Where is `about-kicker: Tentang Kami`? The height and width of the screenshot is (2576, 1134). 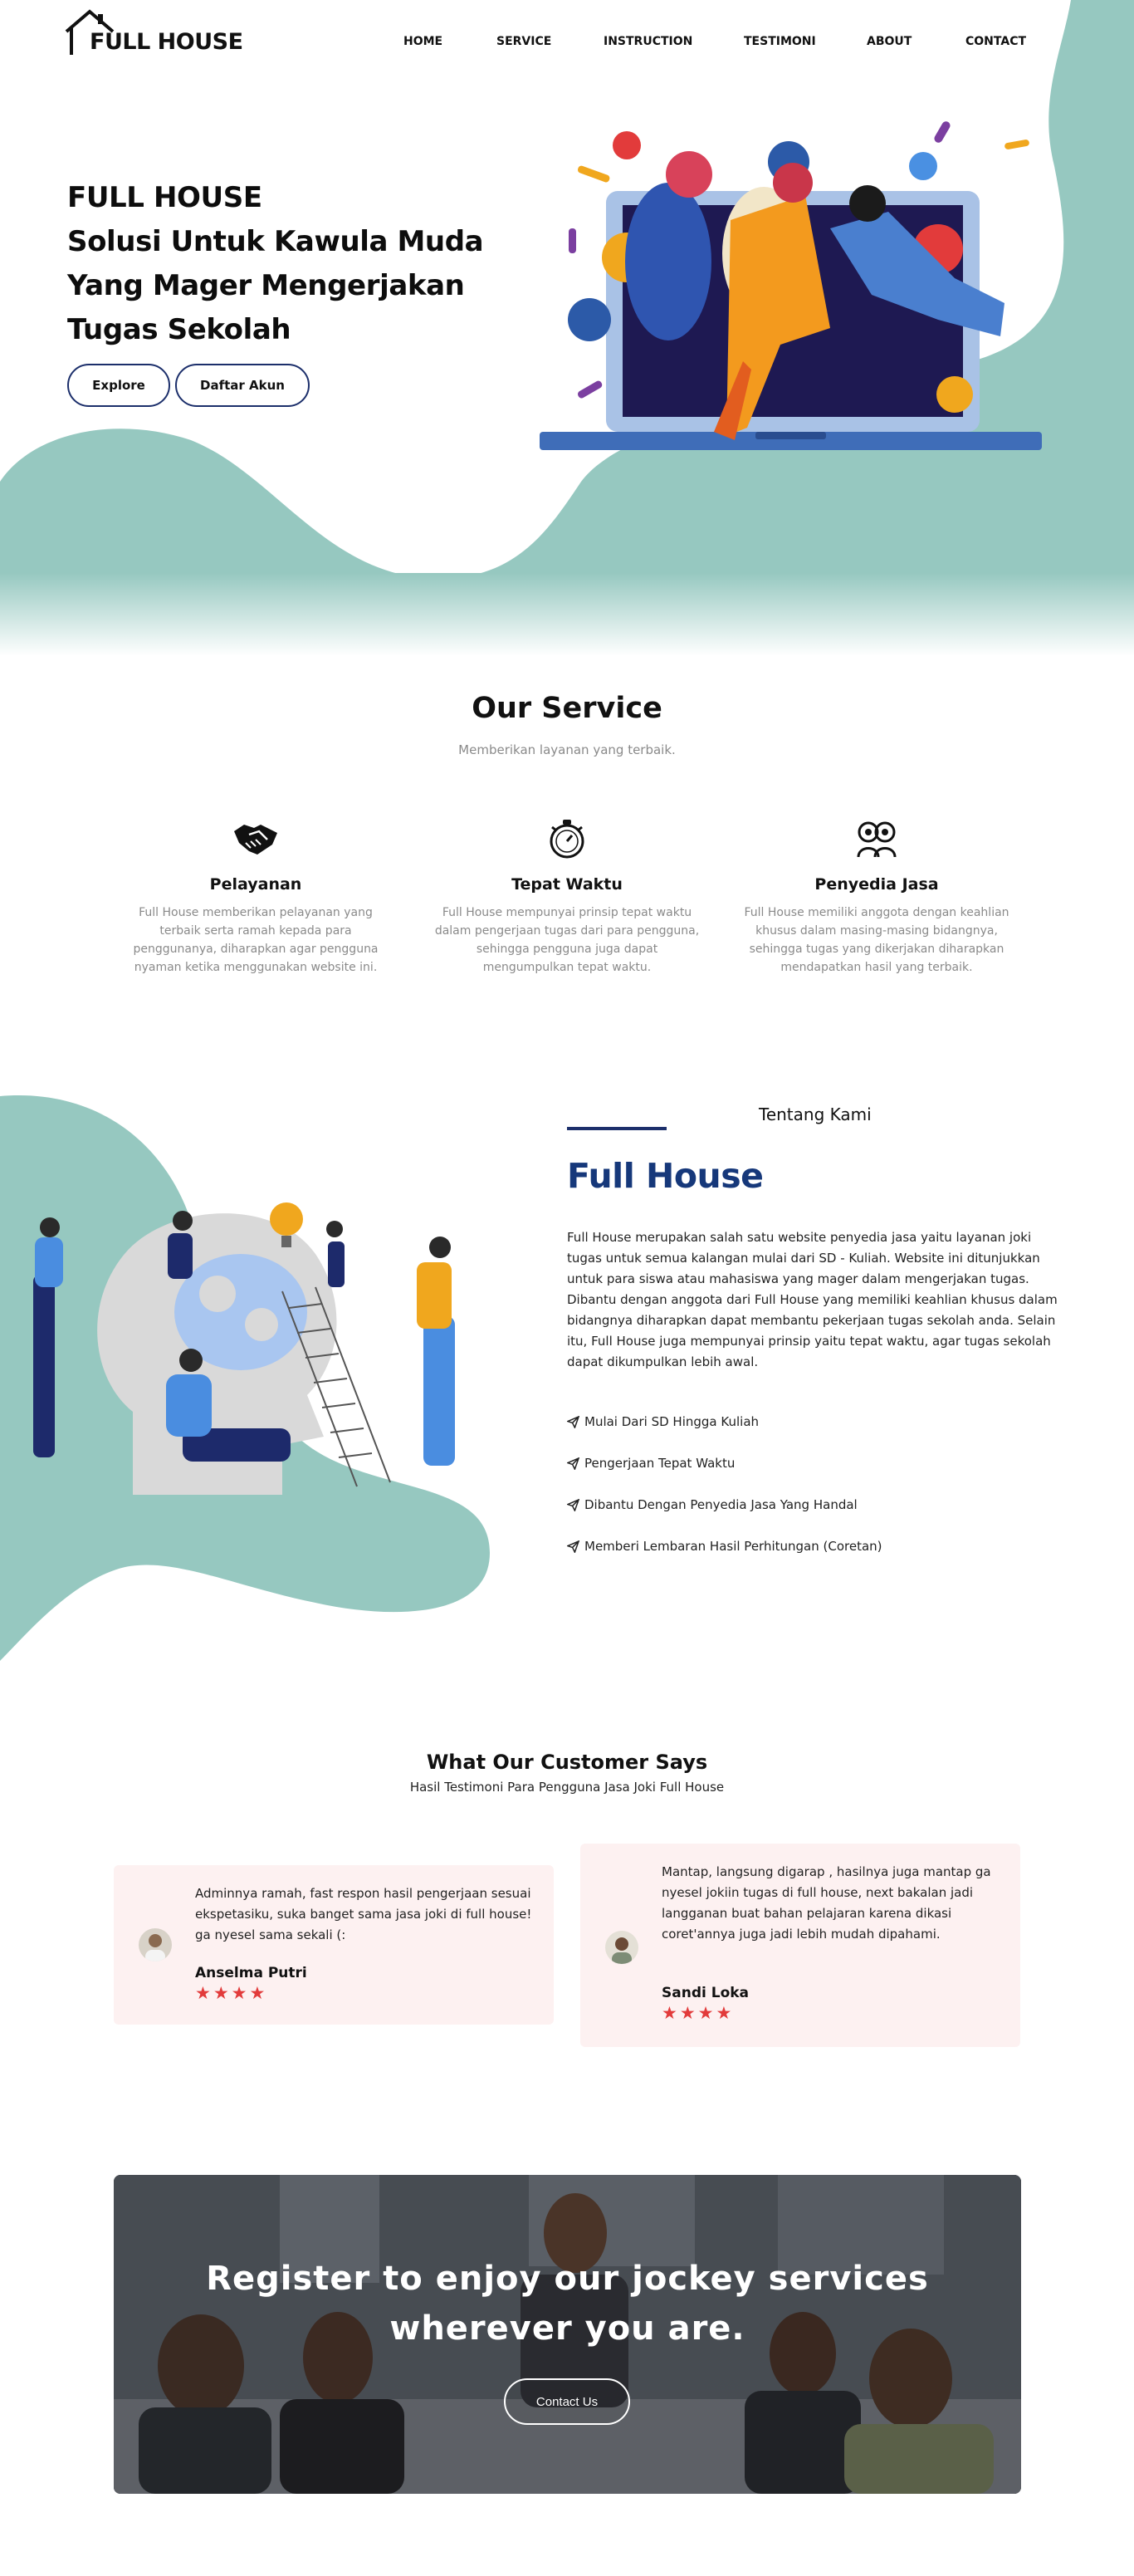 about-kicker: Tentang Kami is located at coordinates (815, 1114).